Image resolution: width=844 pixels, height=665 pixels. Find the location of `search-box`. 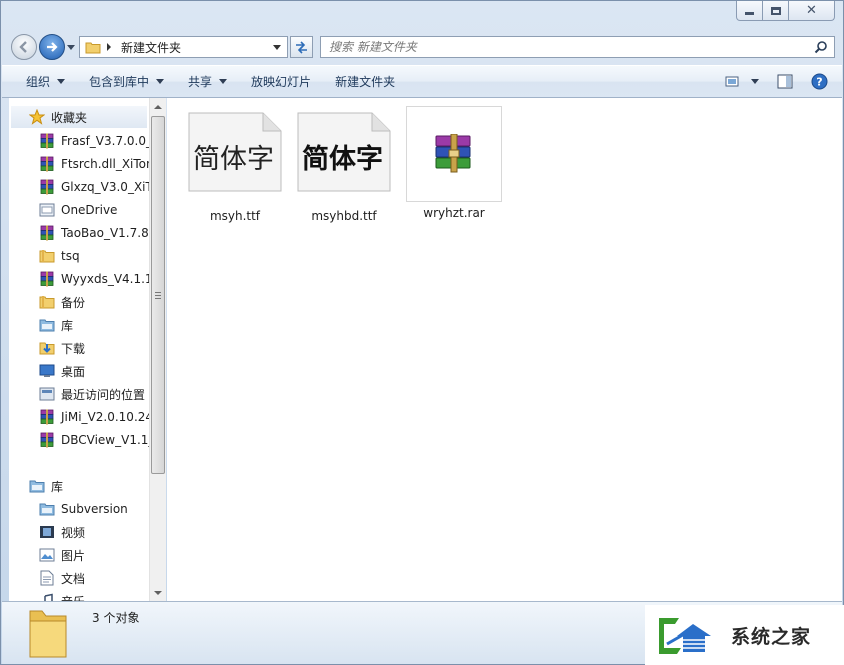

search-box is located at coordinates (577, 47).